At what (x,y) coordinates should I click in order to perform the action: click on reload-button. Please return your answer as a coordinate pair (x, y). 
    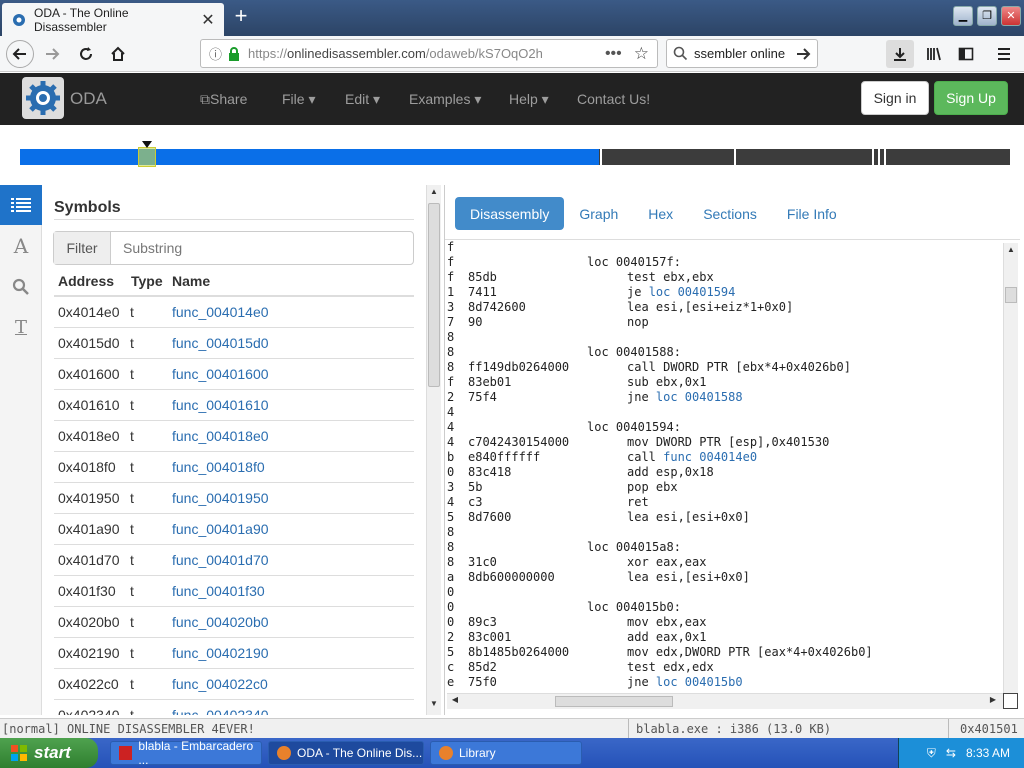
    Looking at the image, I should click on (86, 54).